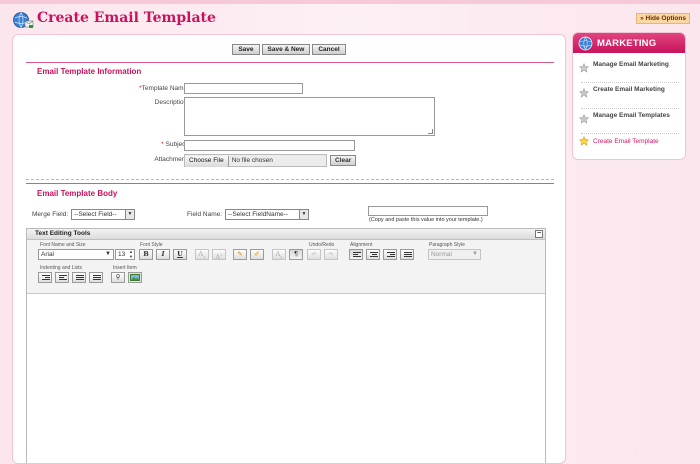  Describe the element at coordinates (77, 193) in the screenshot. I see `body-section-title: Email Template Body` at that location.